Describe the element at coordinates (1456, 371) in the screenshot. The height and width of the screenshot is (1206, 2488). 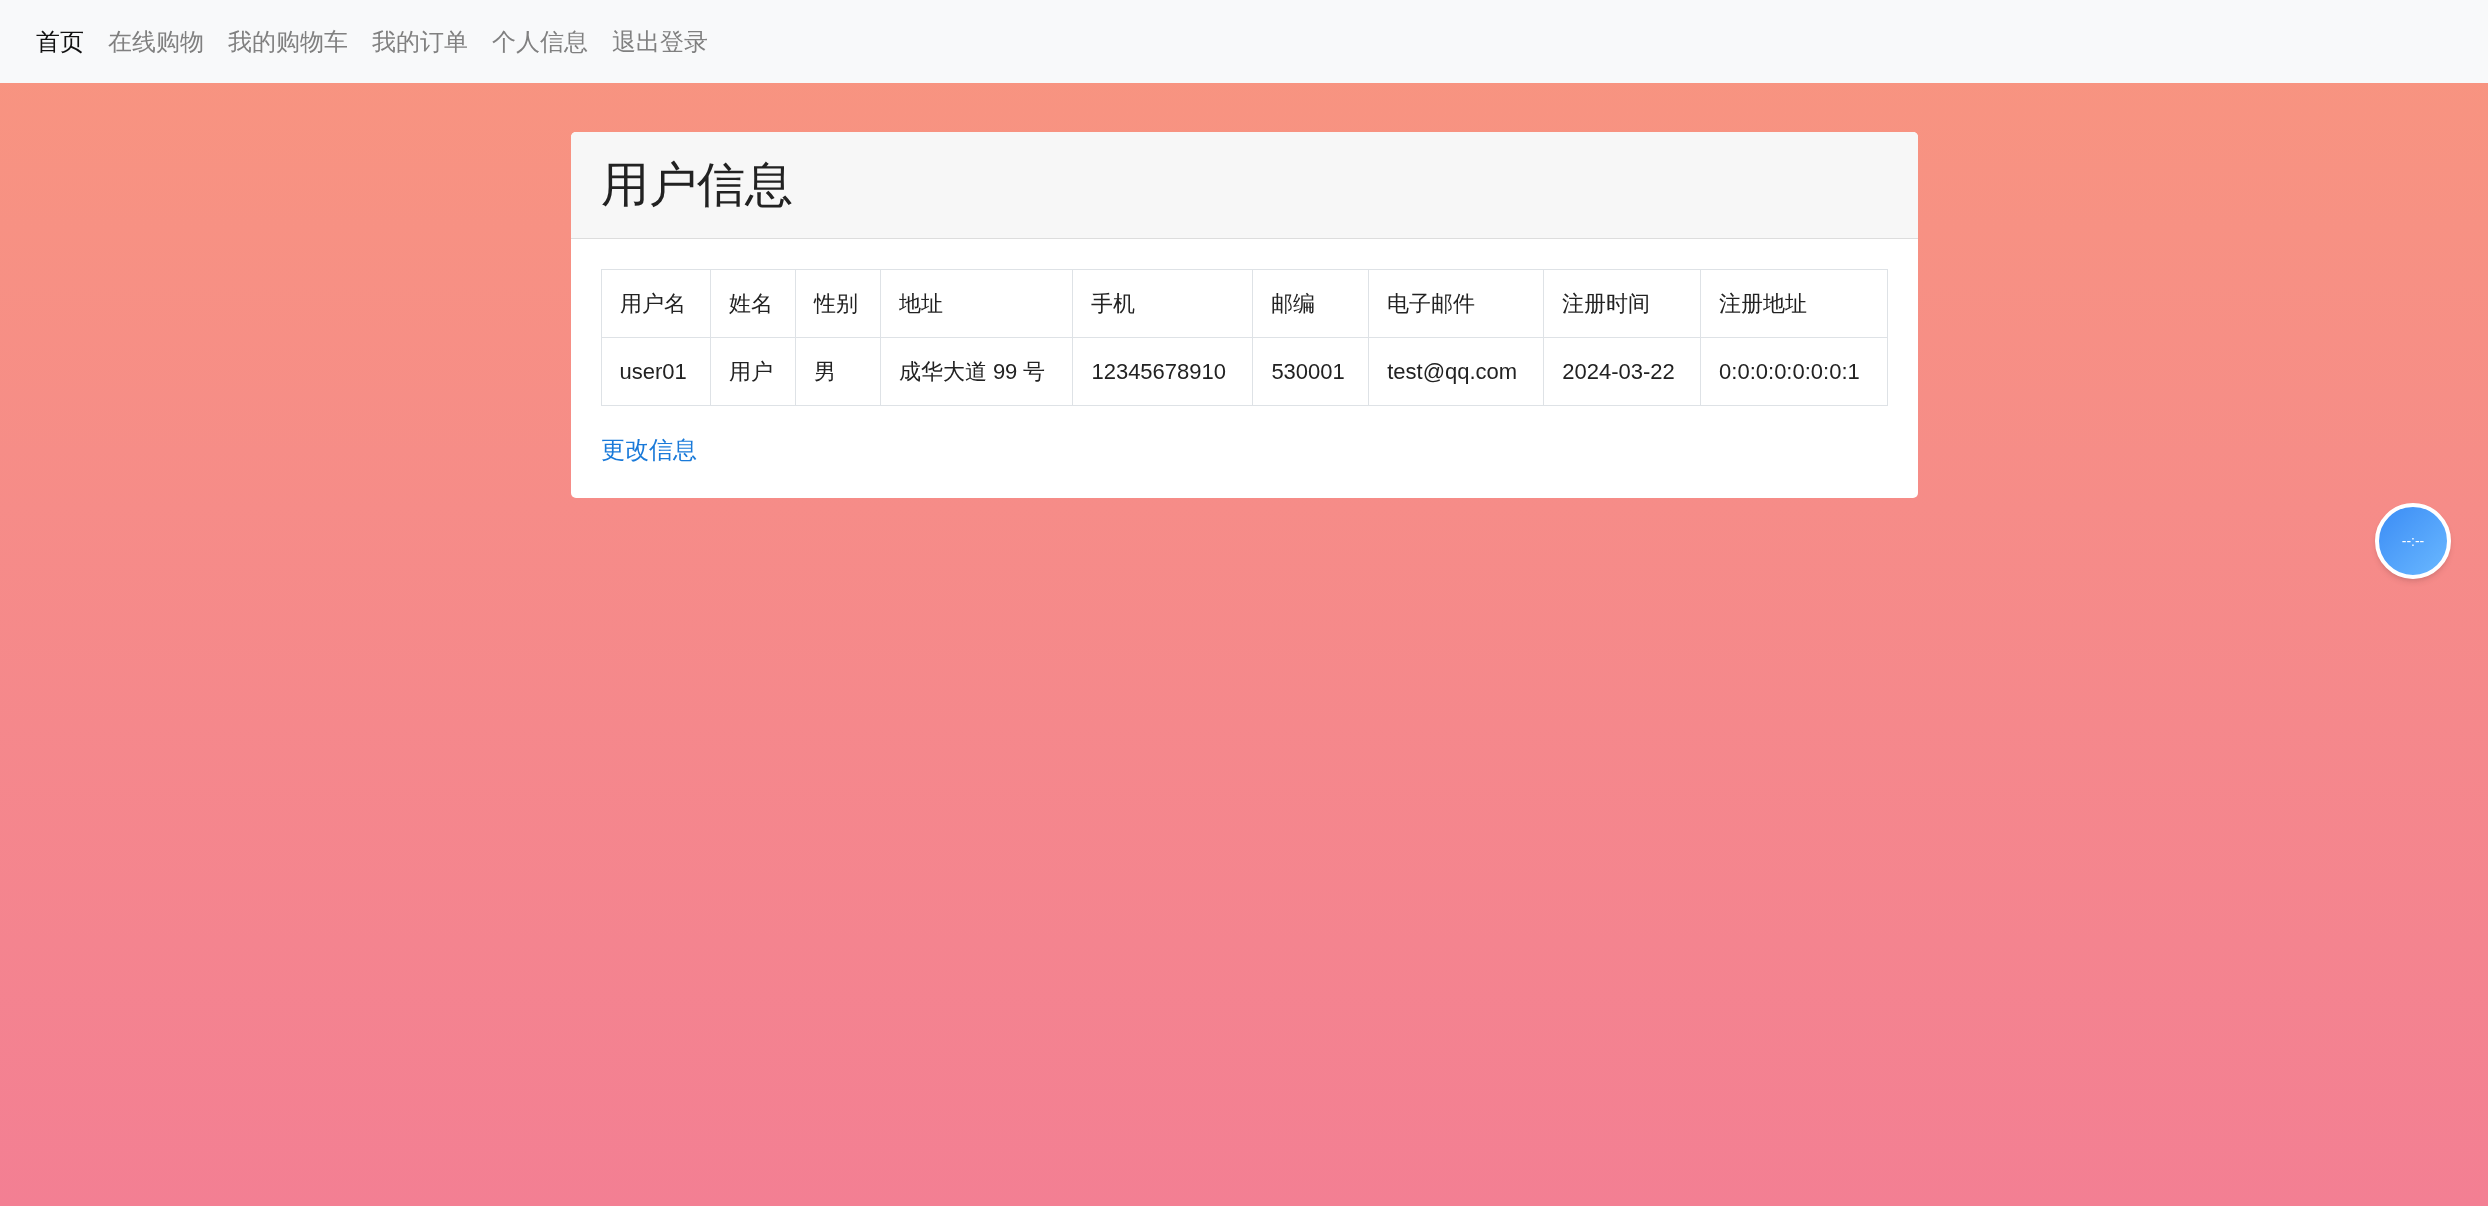
I see `table-cell: test@qq.com` at that location.